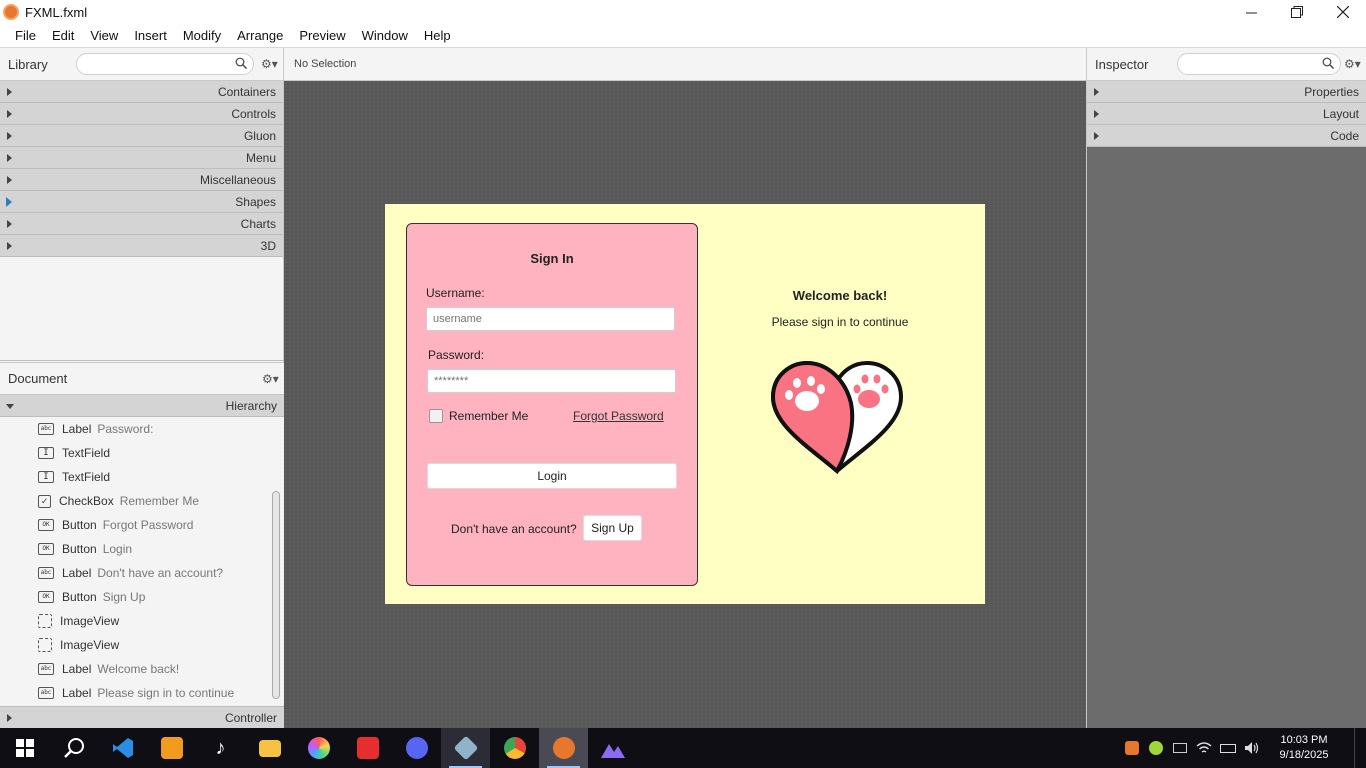  I want to click on vscode-app, so click(122, 748).